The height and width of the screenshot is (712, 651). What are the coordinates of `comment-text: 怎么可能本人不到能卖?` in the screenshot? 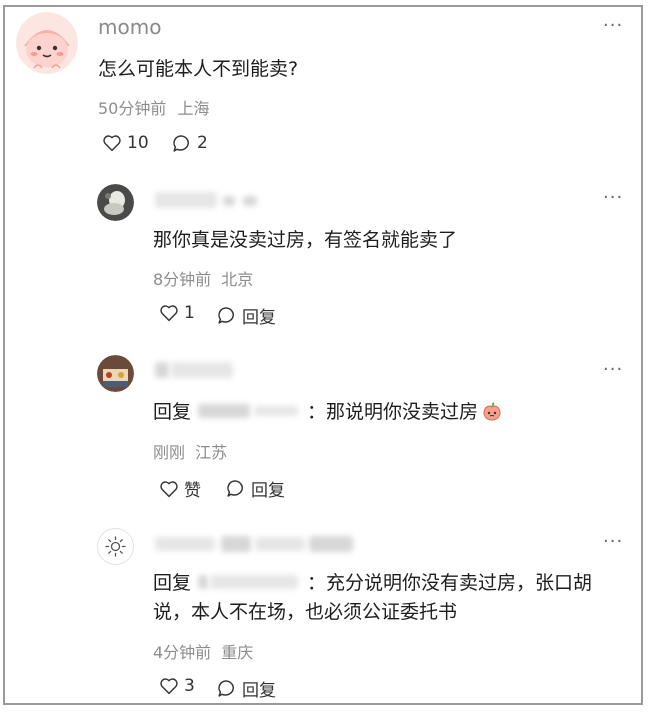 It's located at (198, 69).